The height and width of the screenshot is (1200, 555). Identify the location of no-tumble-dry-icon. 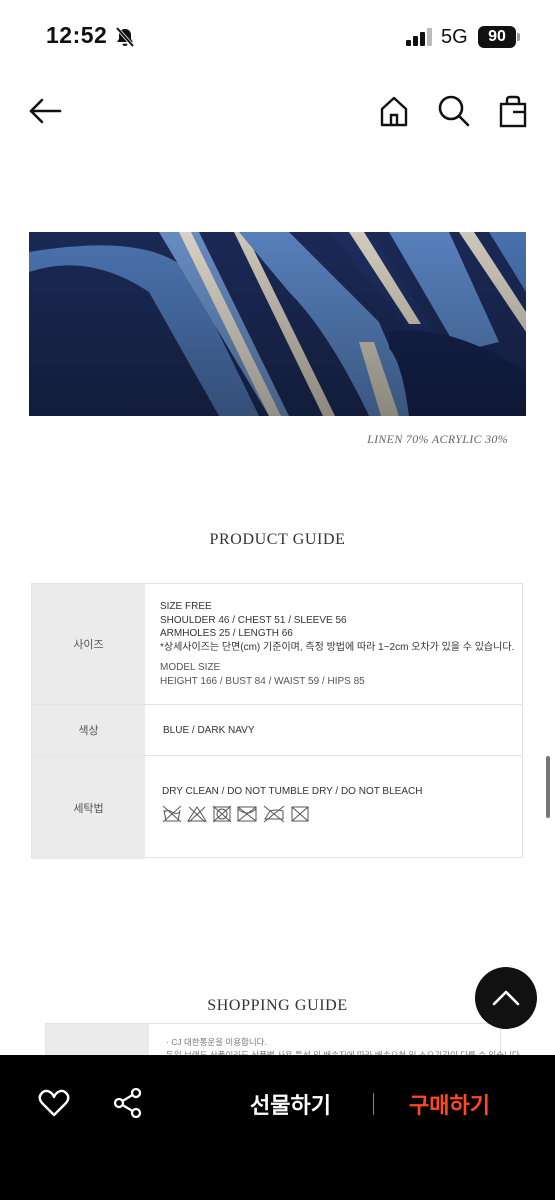
(222, 813).